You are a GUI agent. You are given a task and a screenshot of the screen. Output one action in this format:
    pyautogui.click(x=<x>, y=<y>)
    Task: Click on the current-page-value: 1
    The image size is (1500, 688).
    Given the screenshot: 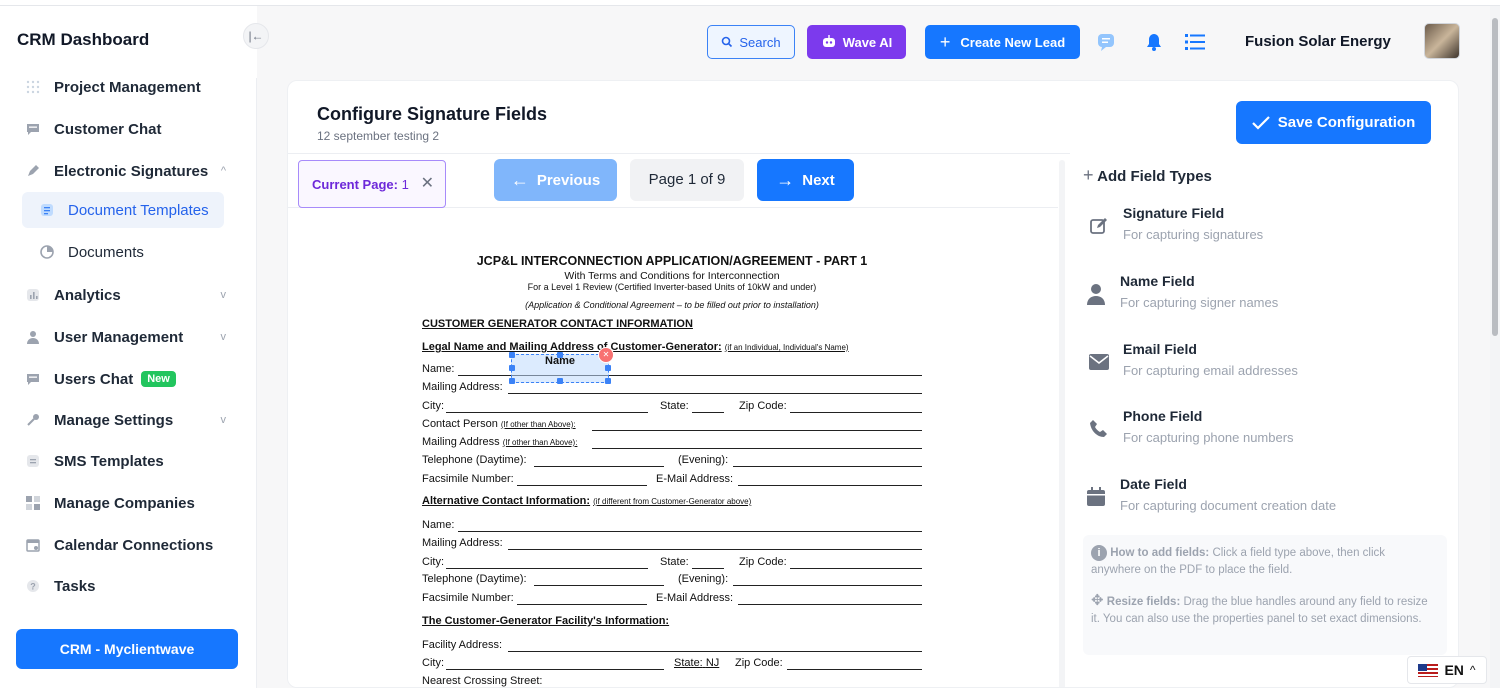 What is the action you would take?
    pyautogui.click(x=405, y=184)
    